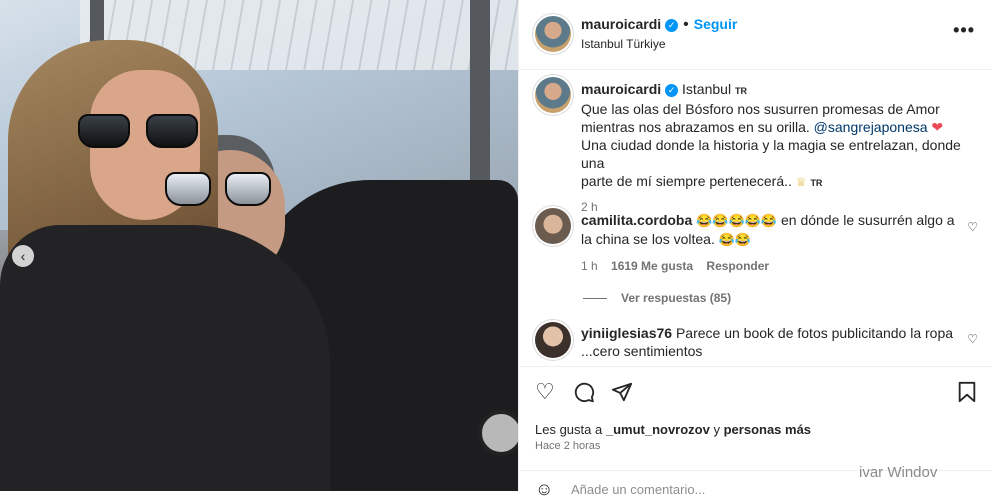 The width and height of the screenshot is (992, 501). What do you see at coordinates (553, 34) in the screenshot?
I see `avatar` at bounding box center [553, 34].